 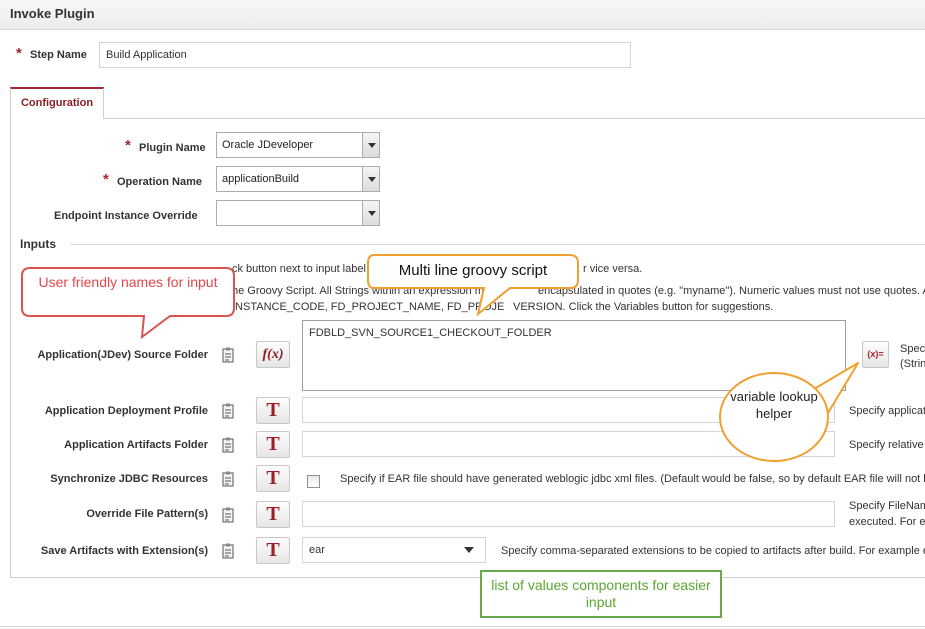 What do you see at coordinates (38, 244) in the screenshot?
I see `inputs-section-title: Inputs` at bounding box center [38, 244].